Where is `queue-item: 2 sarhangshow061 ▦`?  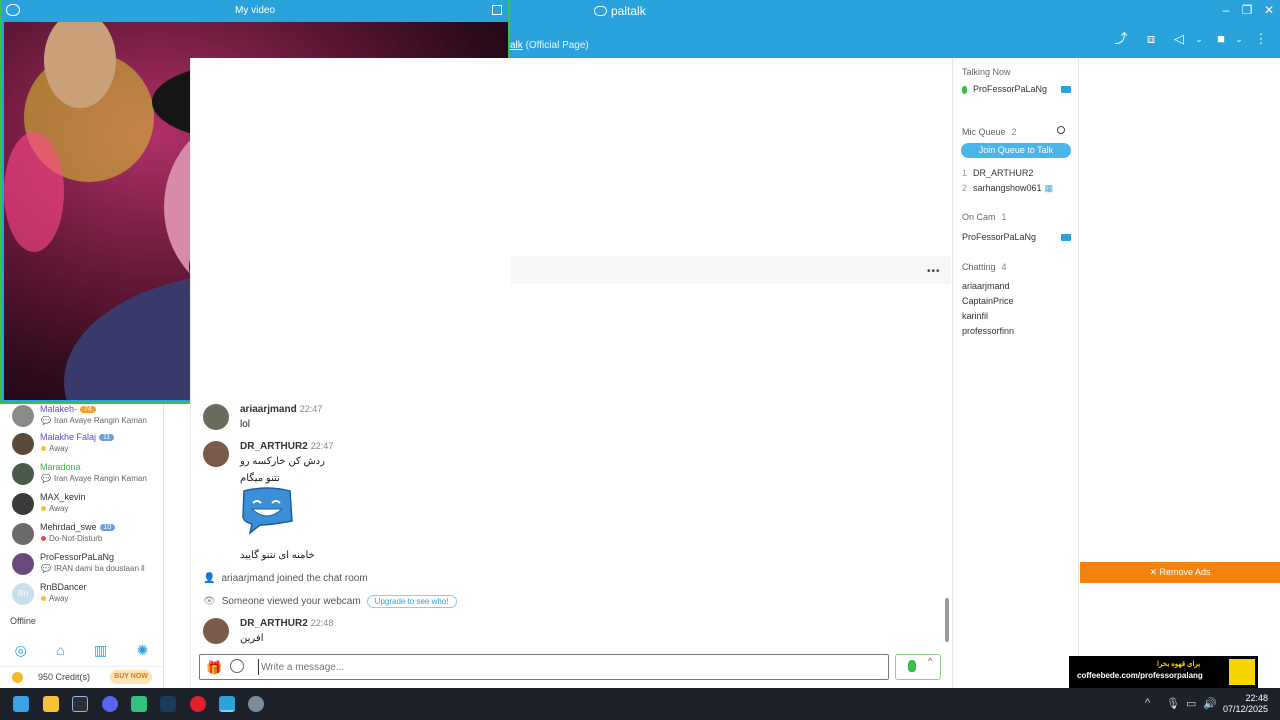
queue-item: 2 sarhangshow061 ▦ is located at coordinates (1007, 188).